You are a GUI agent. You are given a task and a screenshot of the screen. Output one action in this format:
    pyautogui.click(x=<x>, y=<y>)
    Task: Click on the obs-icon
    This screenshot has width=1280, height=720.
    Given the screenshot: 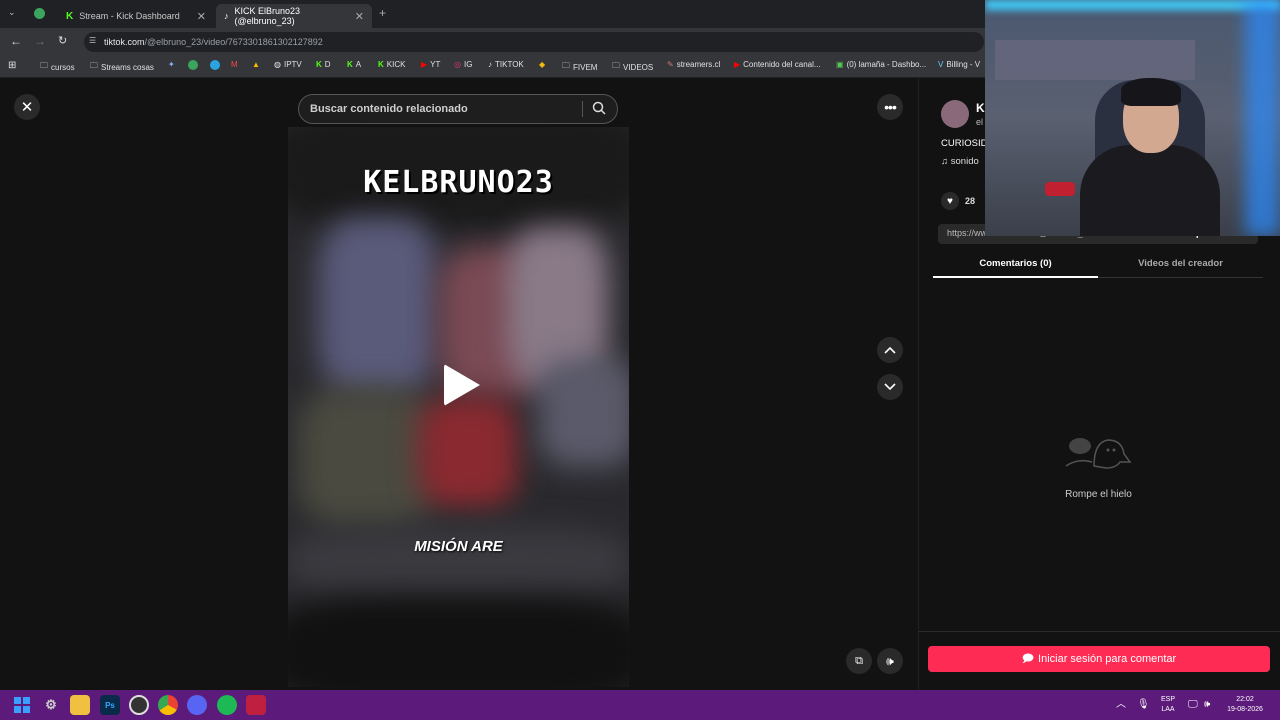 What is the action you would take?
    pyautogui.click(x=139, y=705)
    